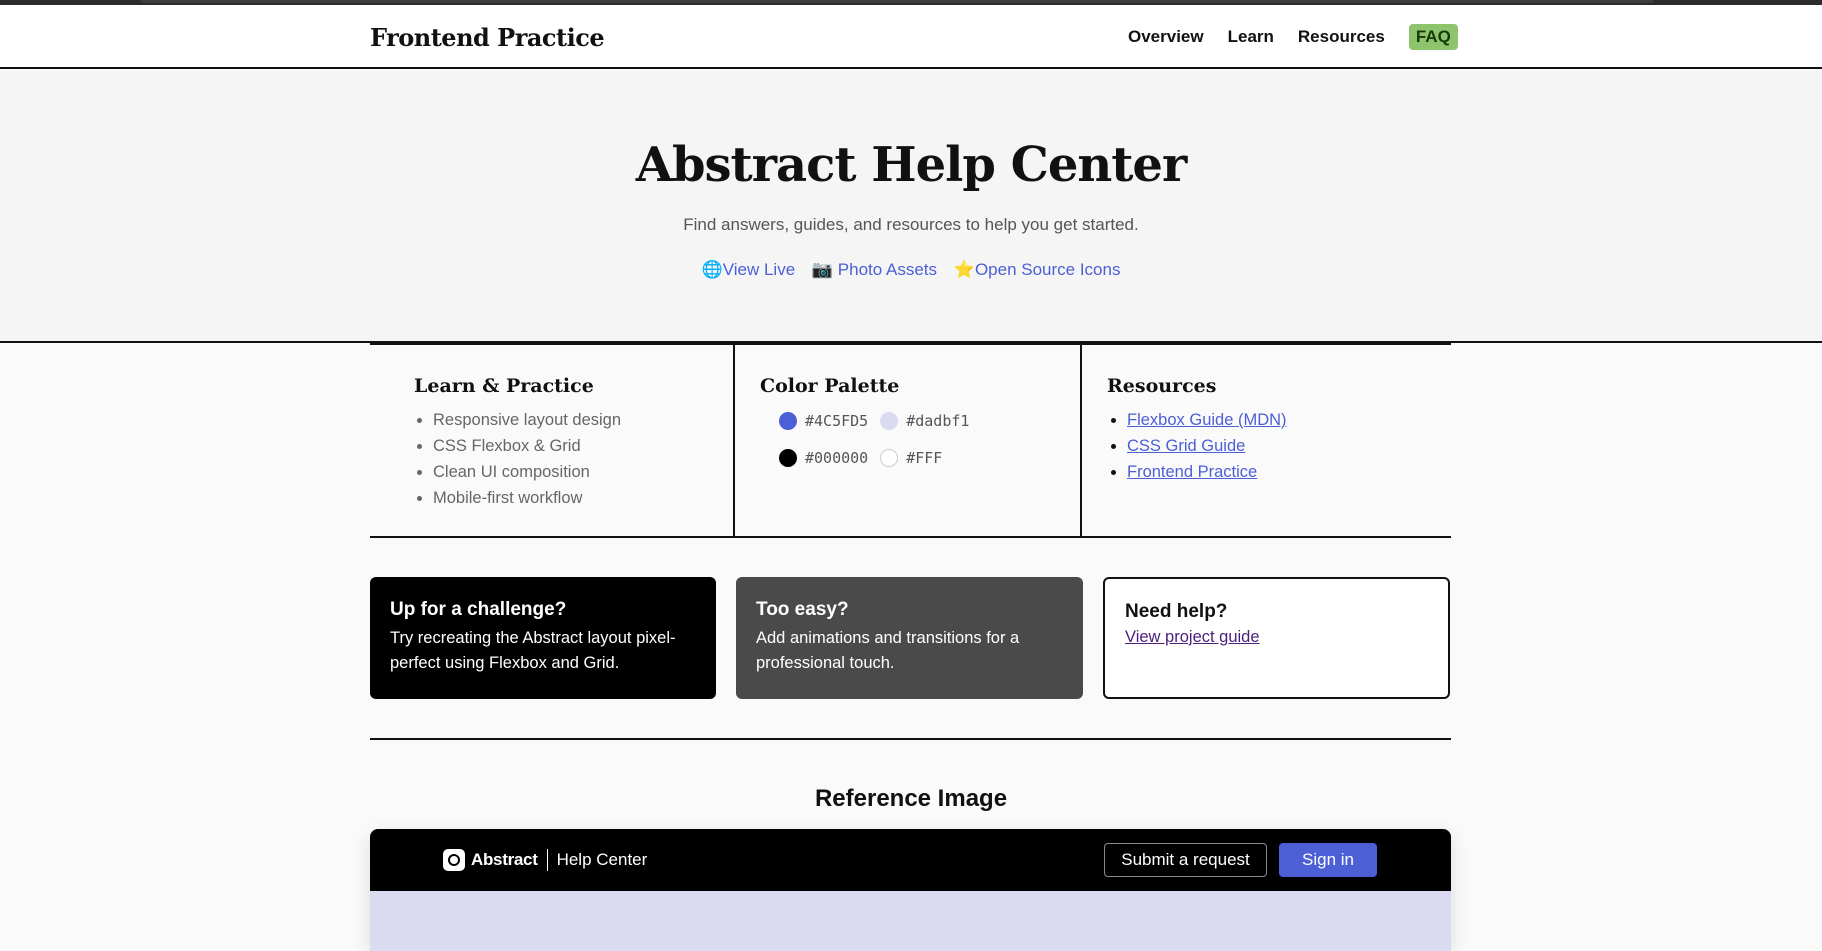 Image resolution: width=1822 pixels, height=951 pixels. Describe the element at coordinates (1186, 446) in the screenshot. I see `css-grid-guide-link: CSS Grid Guide` at that location.